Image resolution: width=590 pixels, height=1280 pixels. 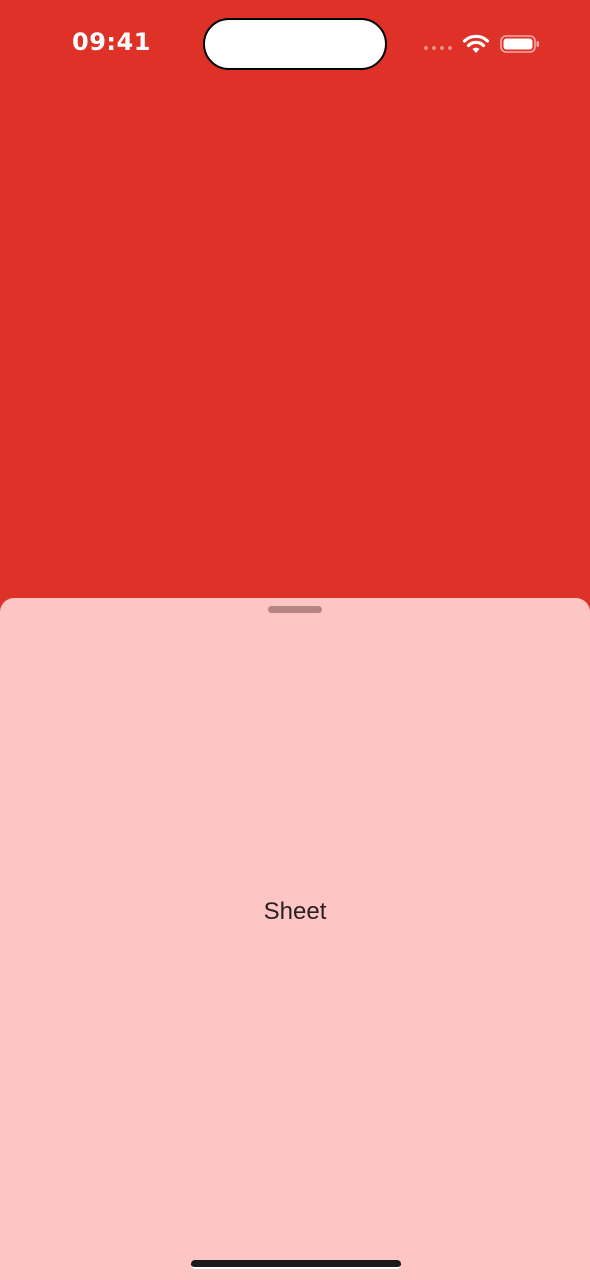 I want to click on dynamic-island, so click(x=295, y=44).